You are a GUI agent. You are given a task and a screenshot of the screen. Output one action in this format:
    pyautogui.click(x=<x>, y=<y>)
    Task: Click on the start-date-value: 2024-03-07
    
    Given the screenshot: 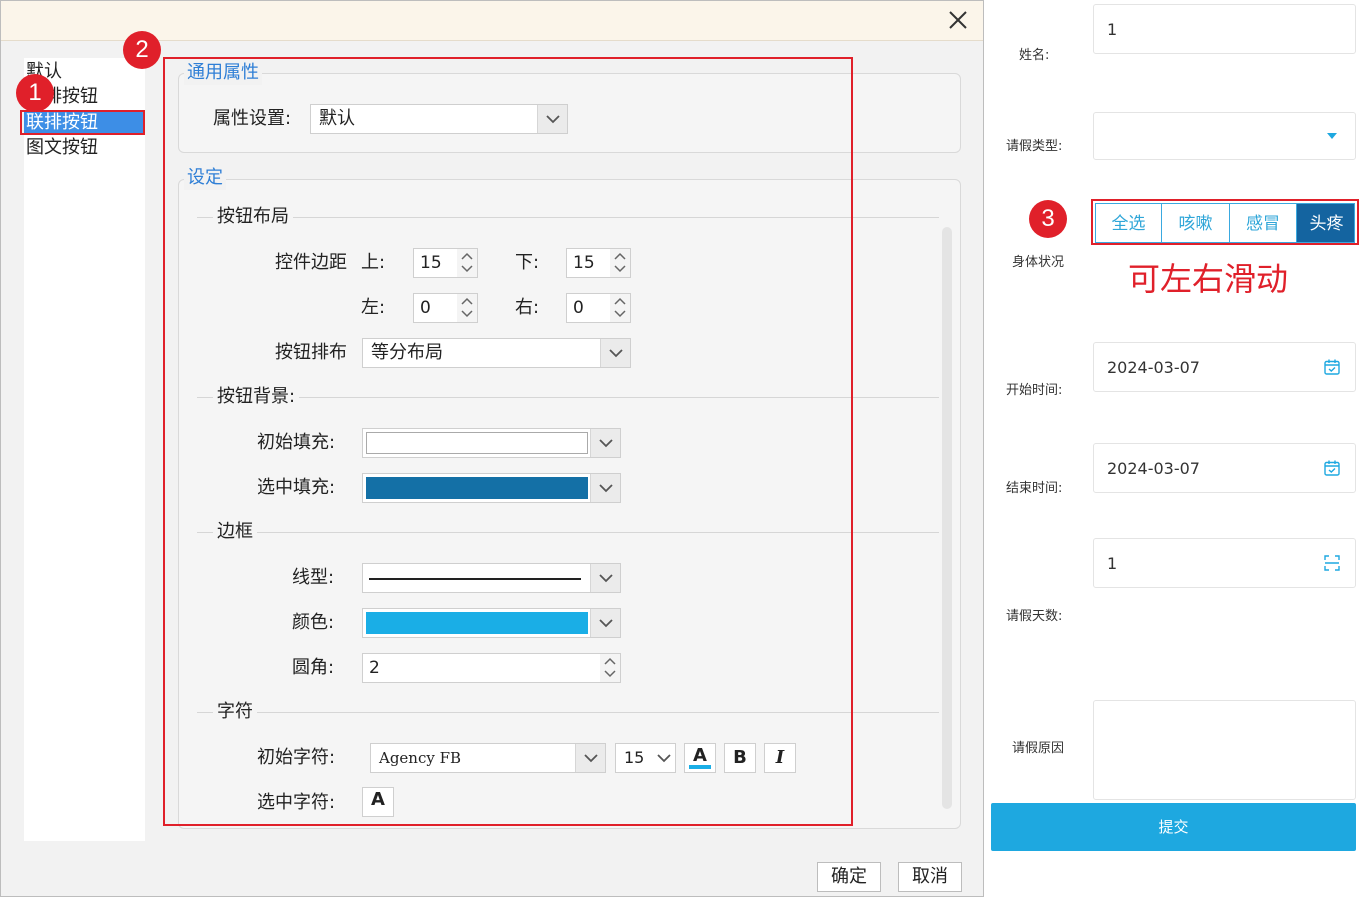 What is the action you would take?
    pyautogui.click(x=1153, y=367)
    